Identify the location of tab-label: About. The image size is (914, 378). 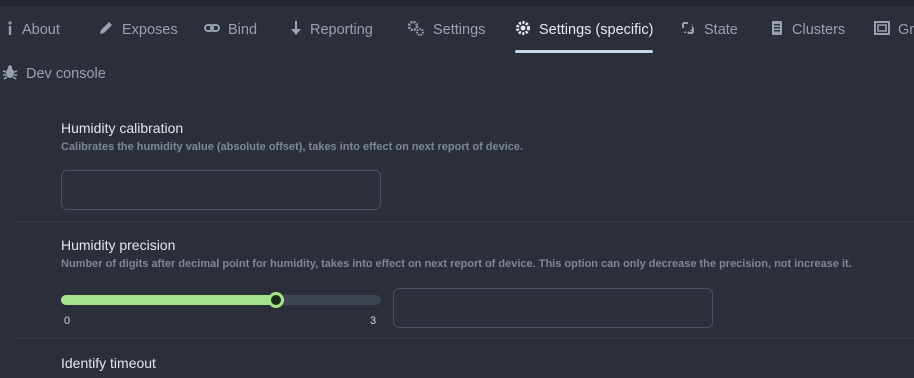
(41, 30).